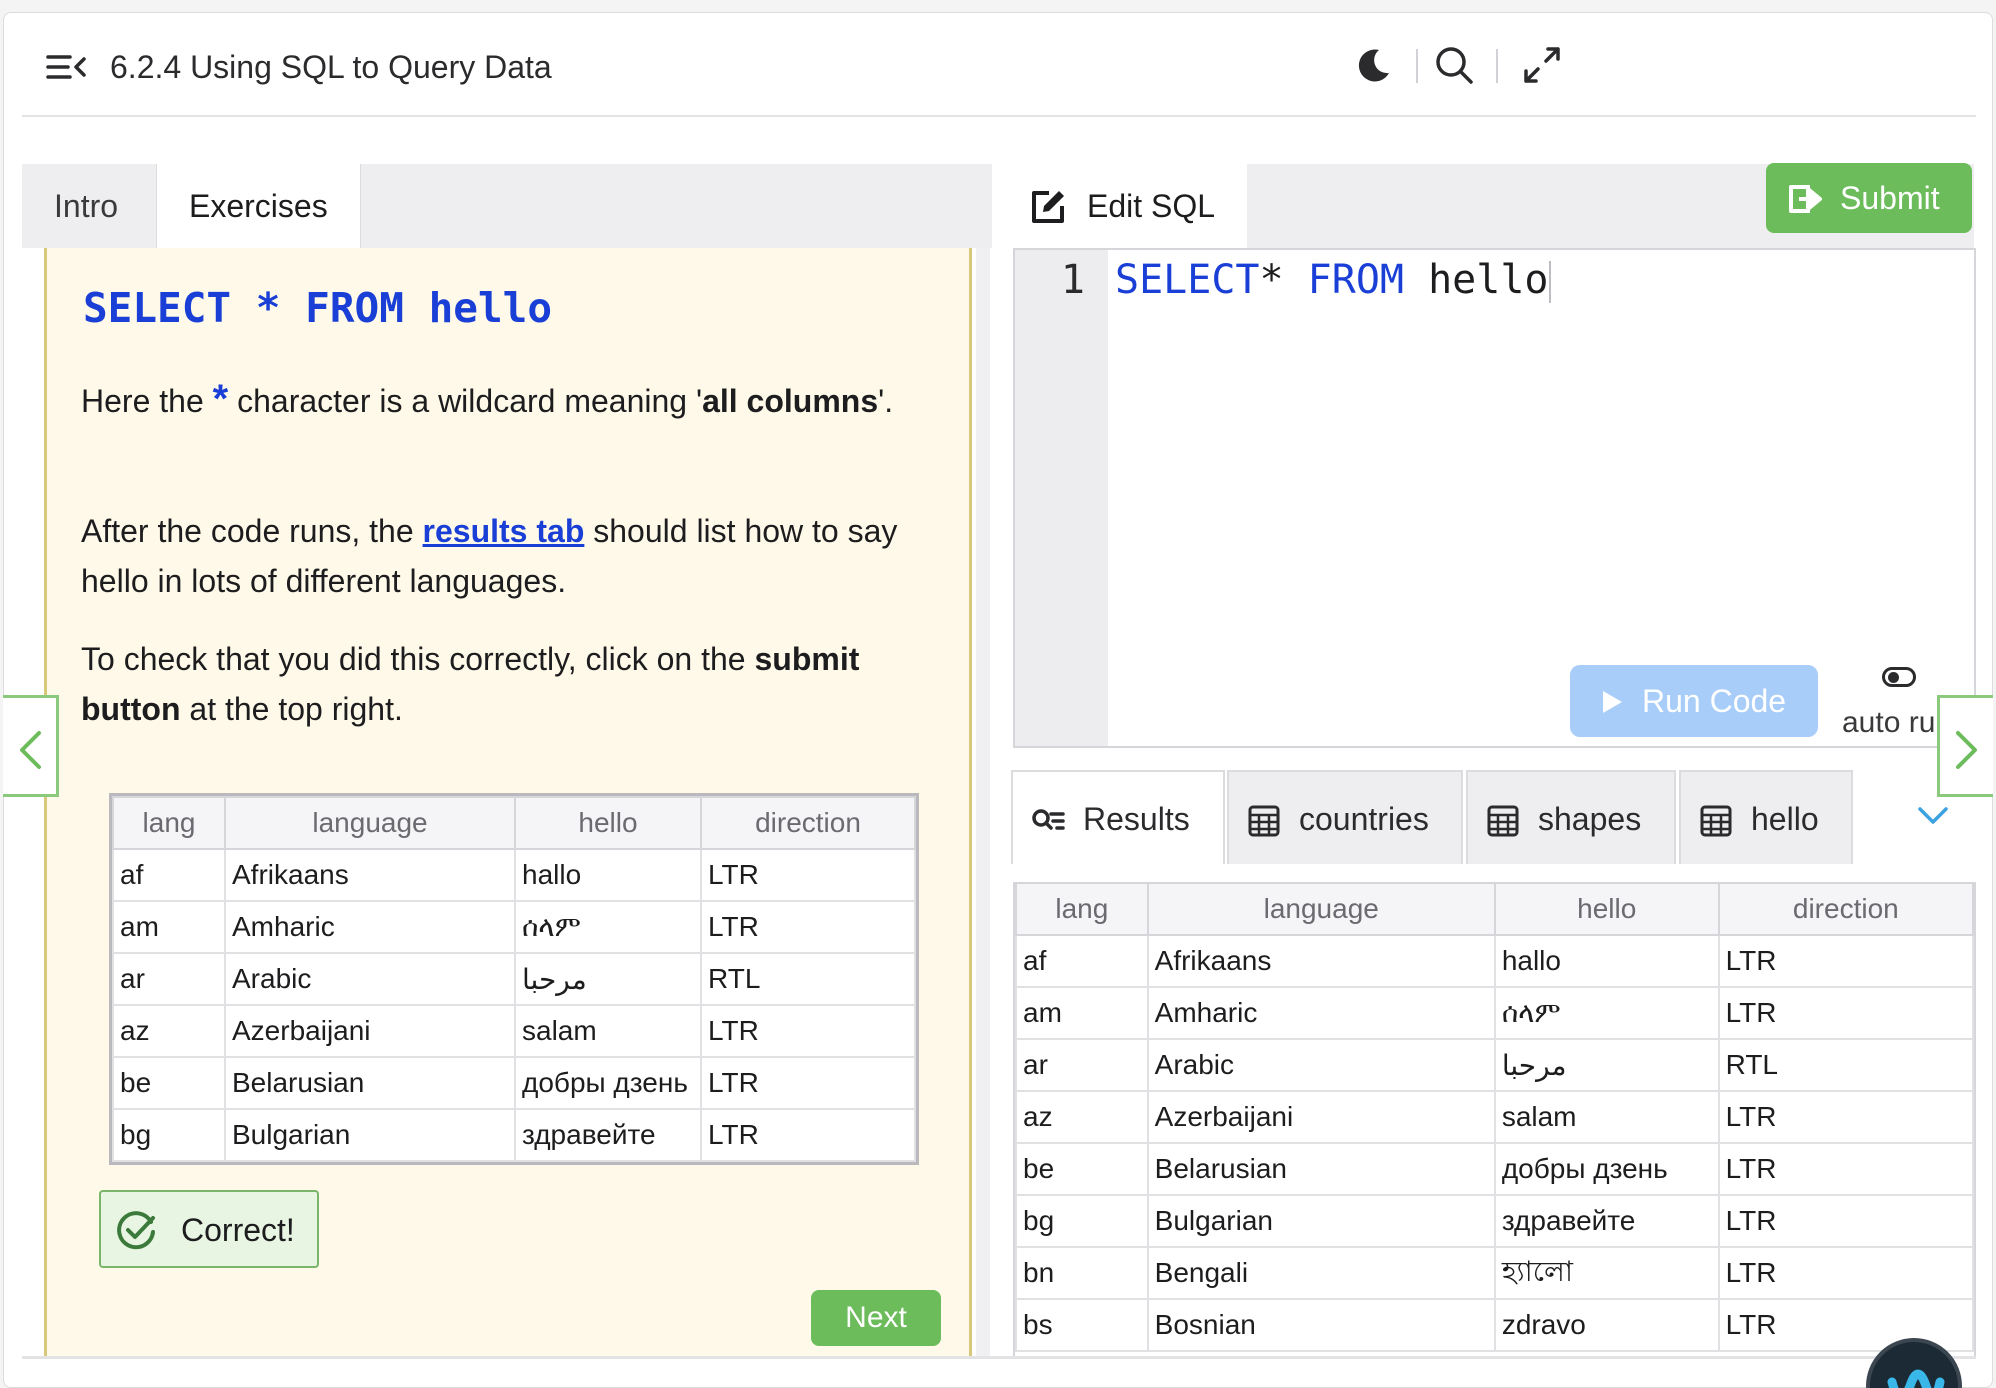 This screenshot has height=1388, width=1996. I want to click on table-cell: здравейте, so click(608, 1135).